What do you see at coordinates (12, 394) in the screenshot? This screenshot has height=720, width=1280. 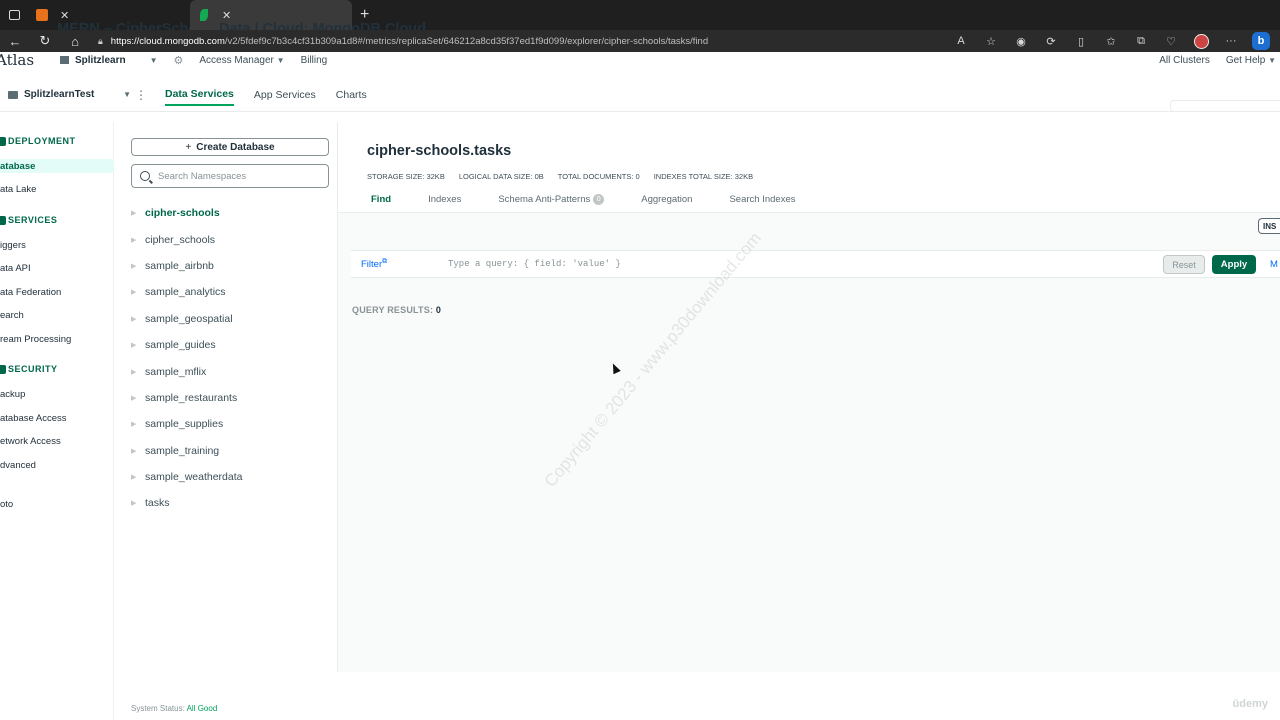 I see `sidebar-item-backup: ackup` at bounding box center [12, 394].